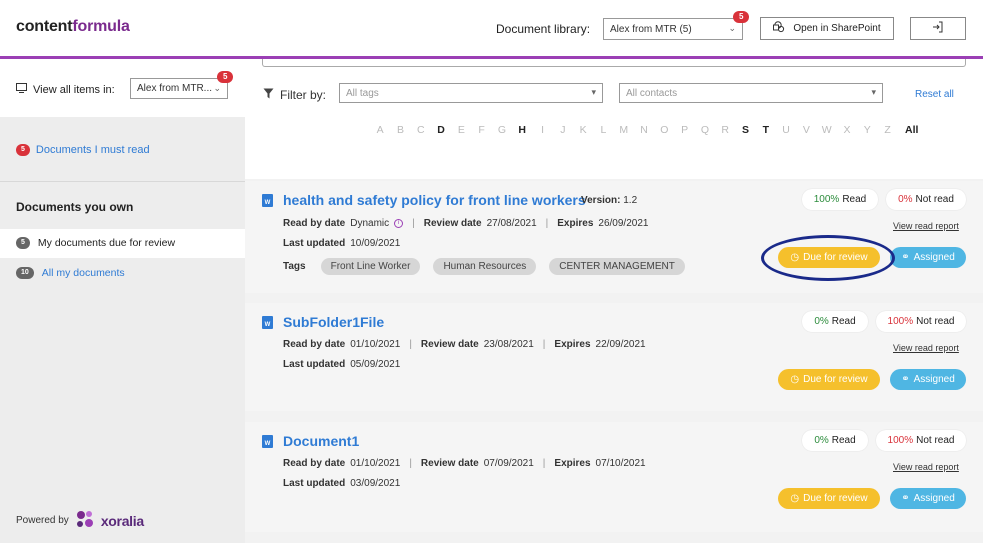  I want to click on alphabet-letter: B, so click(400, 130).